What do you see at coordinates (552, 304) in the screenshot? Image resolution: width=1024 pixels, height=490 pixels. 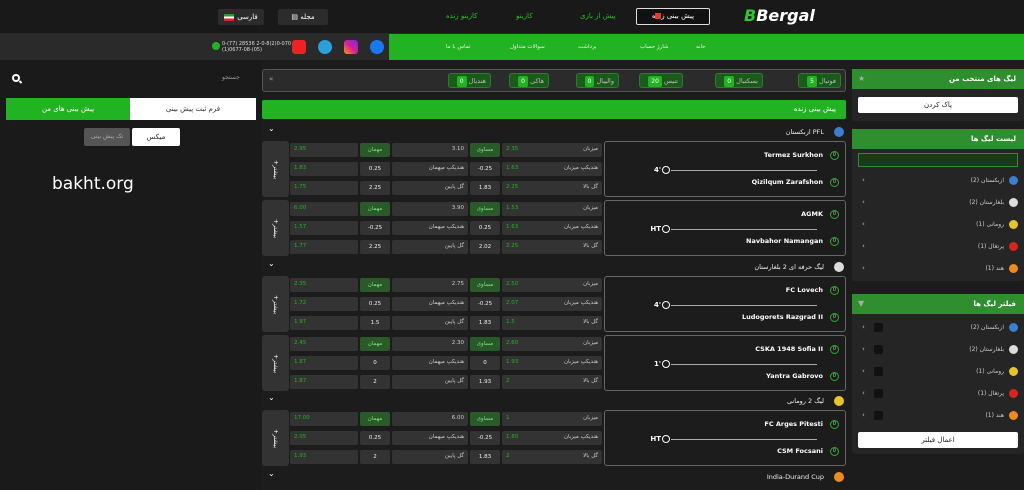 I see `odd-cell: هندیکپ میزبان 2.07` at bounding box center [552, 304].